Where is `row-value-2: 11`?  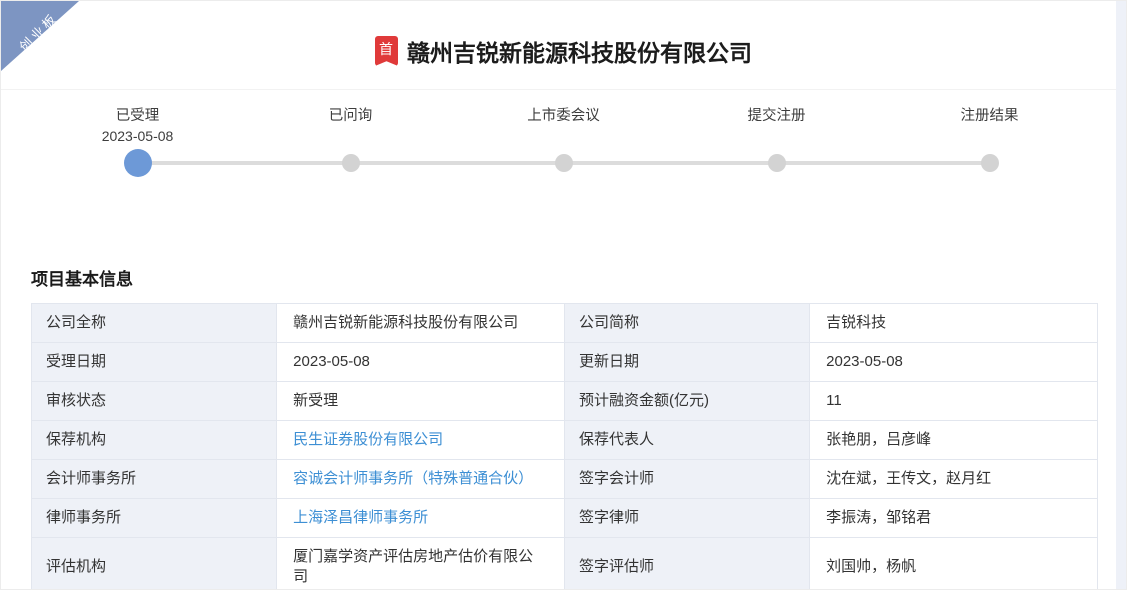 row-value-2: 11 is located at coordinates (953, 401).